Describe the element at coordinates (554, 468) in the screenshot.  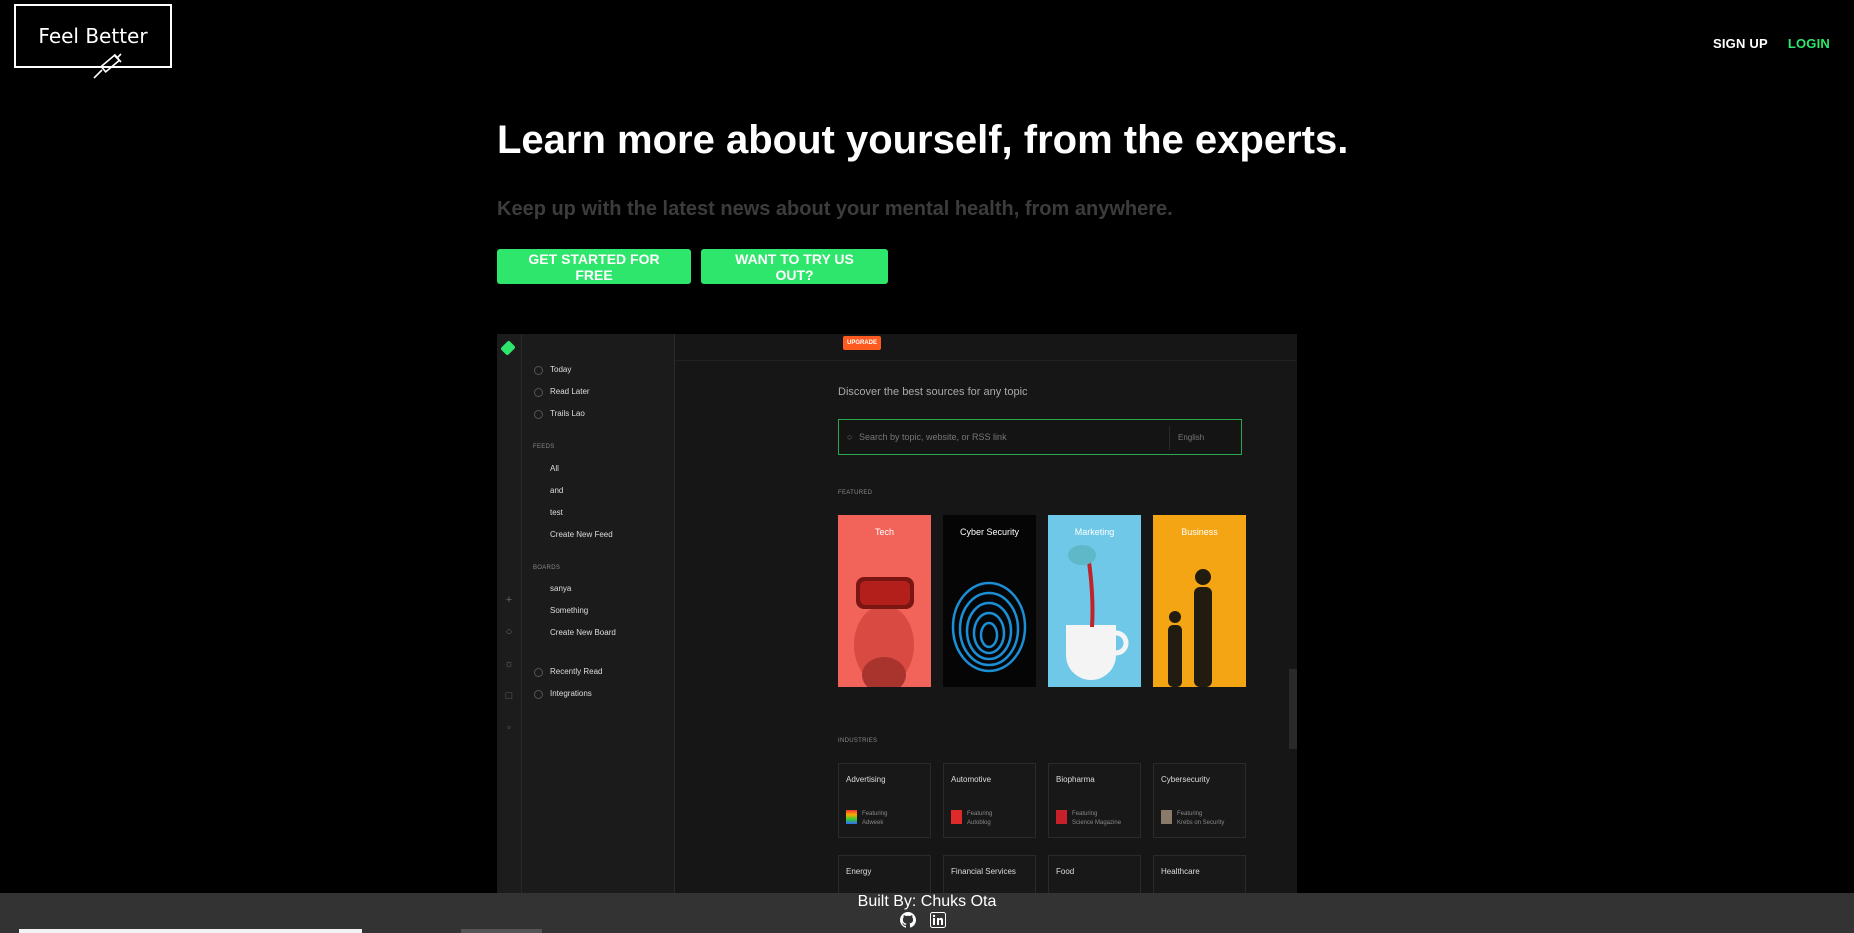
I see `feed-all: All` at that location.